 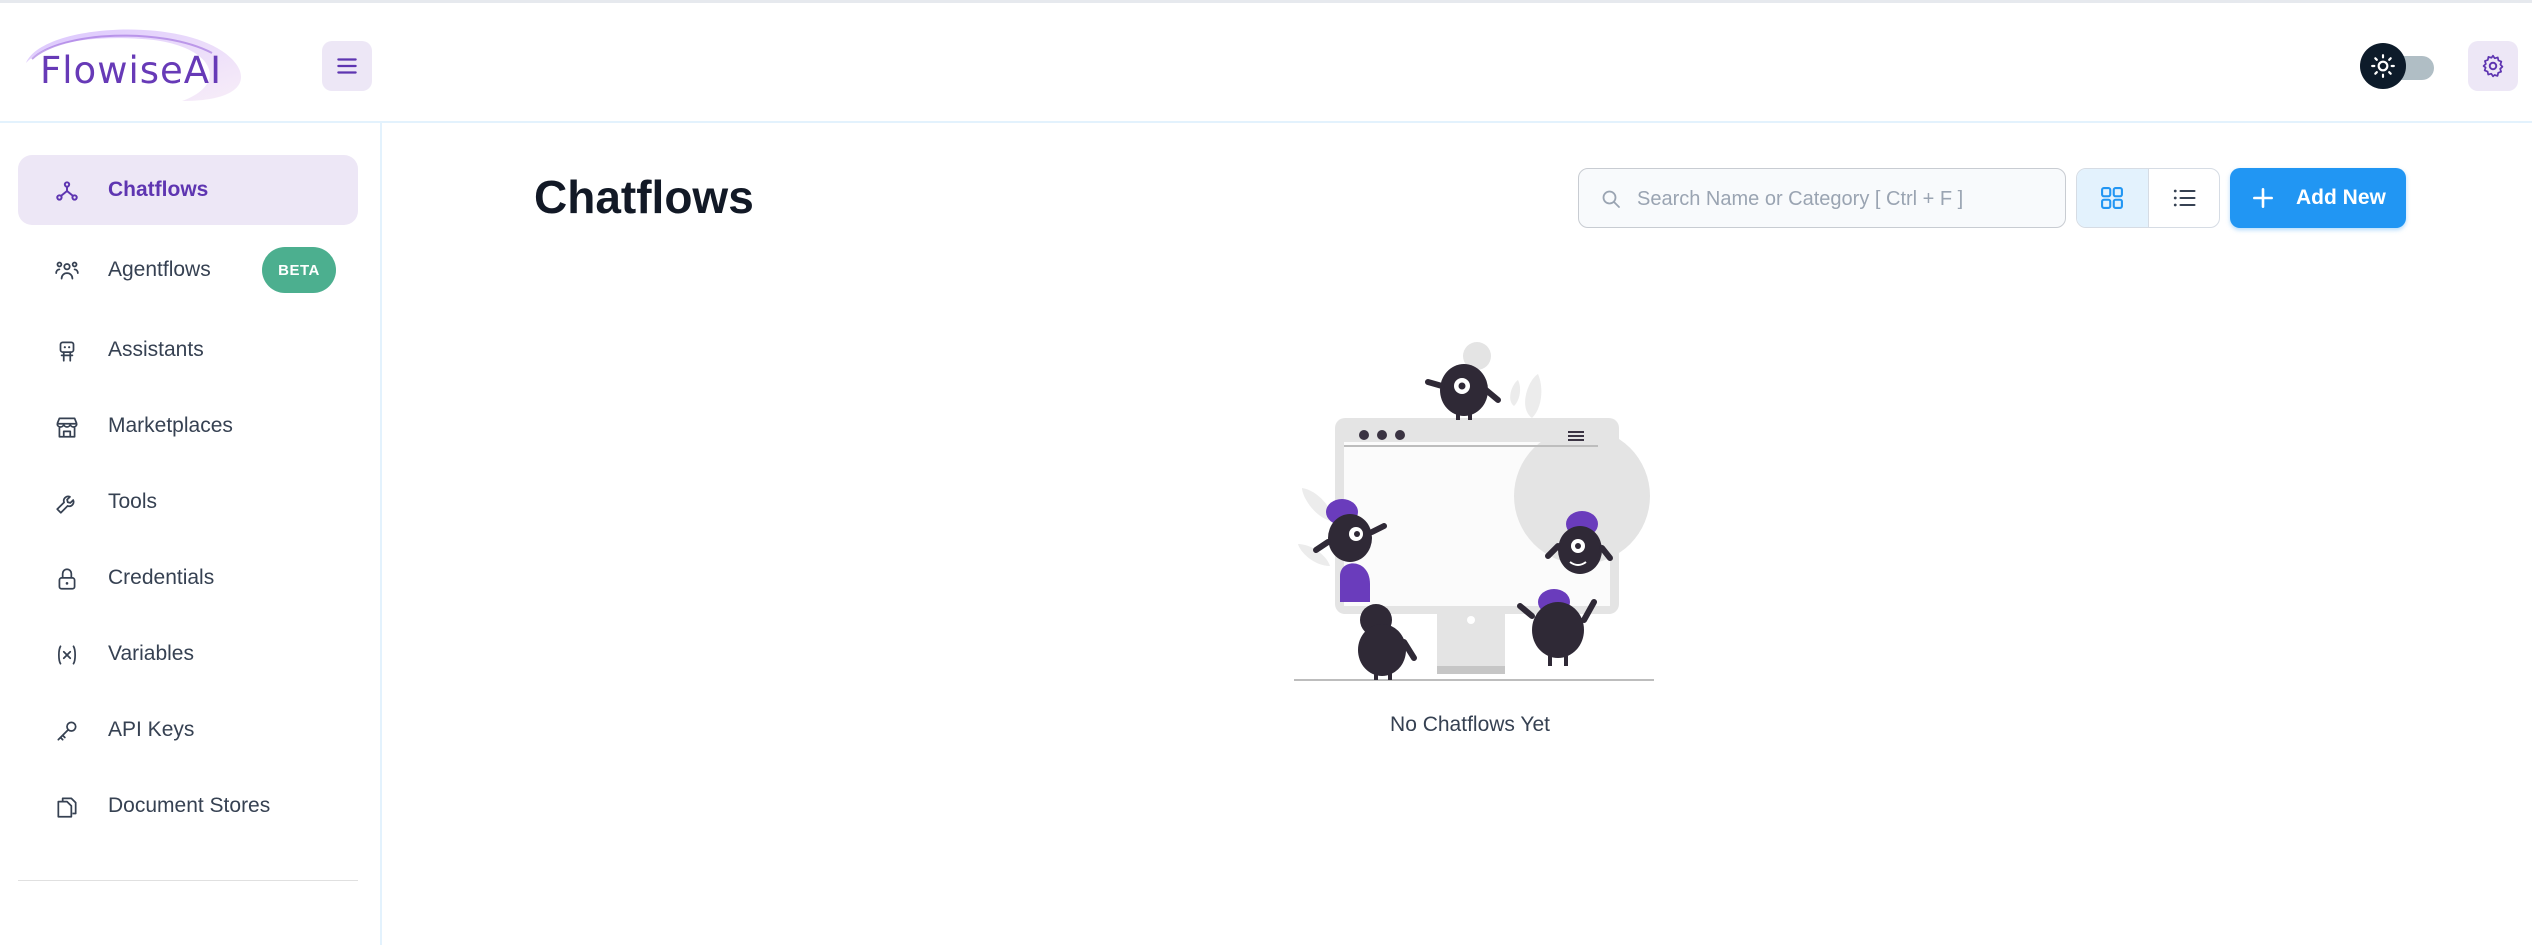 I want to click on sidebar-item-label: Chatflows, so click(x=158, y=189).